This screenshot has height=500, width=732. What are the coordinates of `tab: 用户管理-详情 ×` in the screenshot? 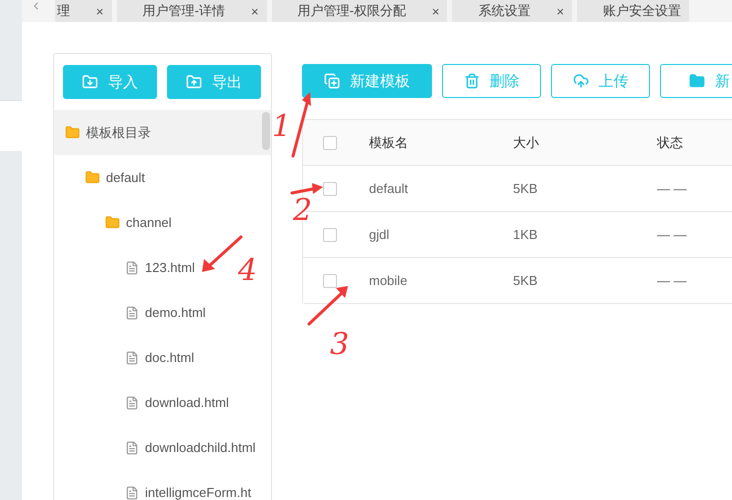 It's located at (191, 11).